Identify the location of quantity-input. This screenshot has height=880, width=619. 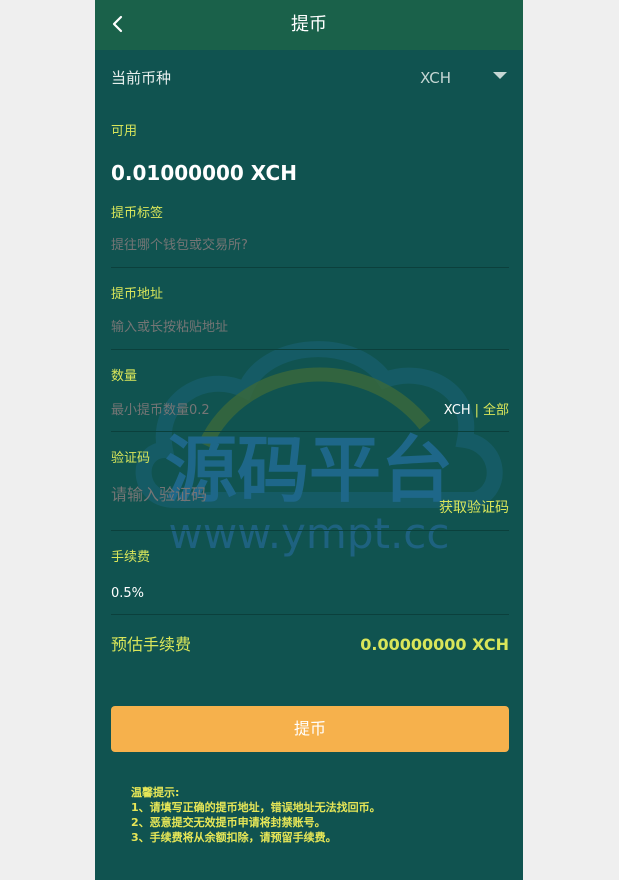
(251, 411).